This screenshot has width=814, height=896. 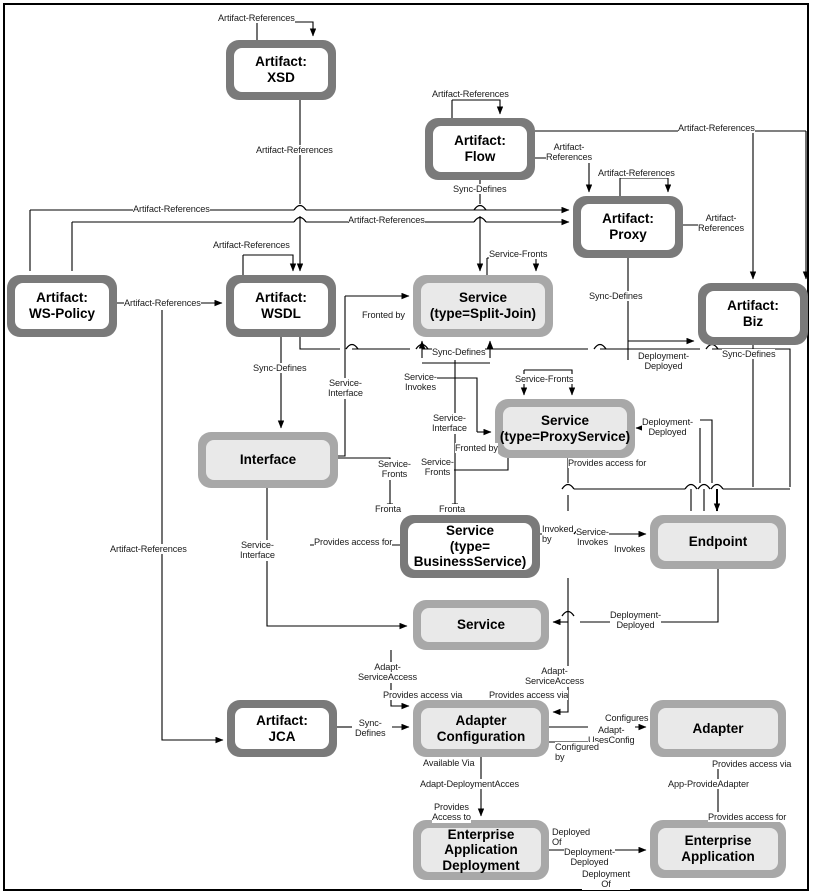 I want to click on node-artifact-xsd: Artifact: XSD, so click(x=281, y=70).